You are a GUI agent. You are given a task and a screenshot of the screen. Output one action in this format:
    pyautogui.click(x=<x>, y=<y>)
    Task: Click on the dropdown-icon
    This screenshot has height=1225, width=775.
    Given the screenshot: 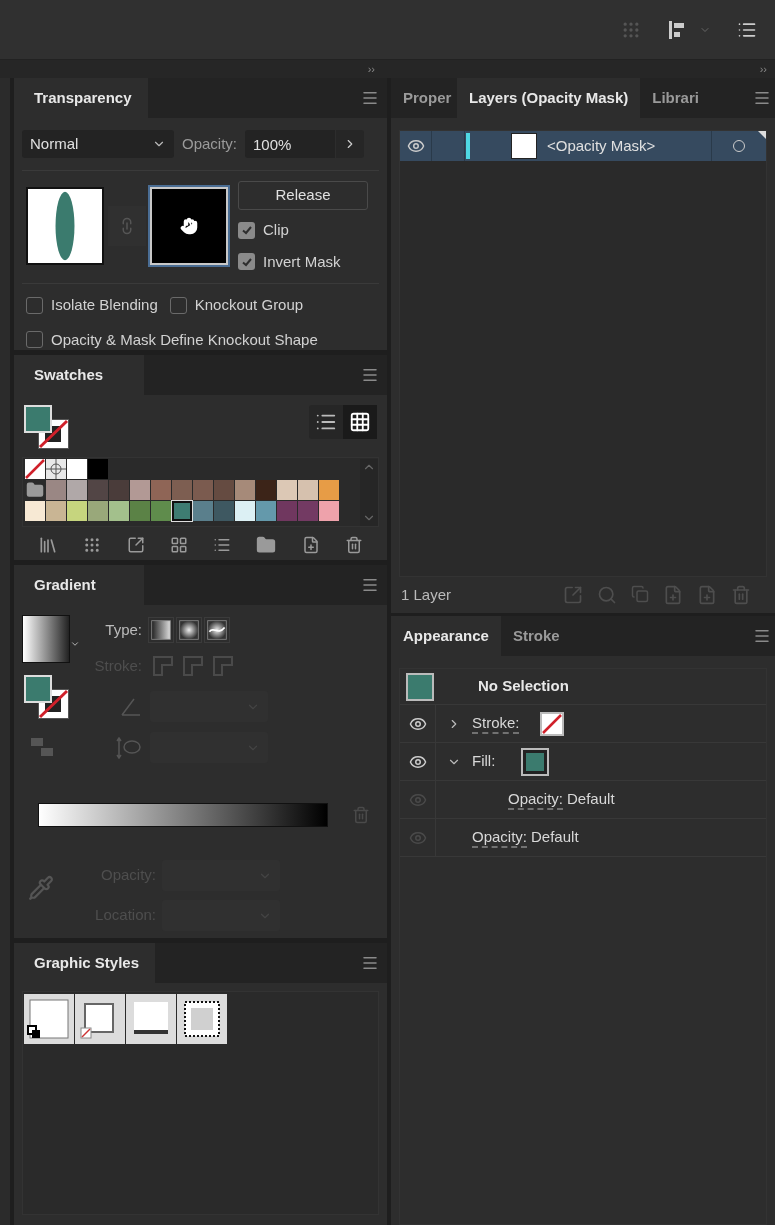 What is the action you would take?
    pyautogui.click(x=75, y=644)
    